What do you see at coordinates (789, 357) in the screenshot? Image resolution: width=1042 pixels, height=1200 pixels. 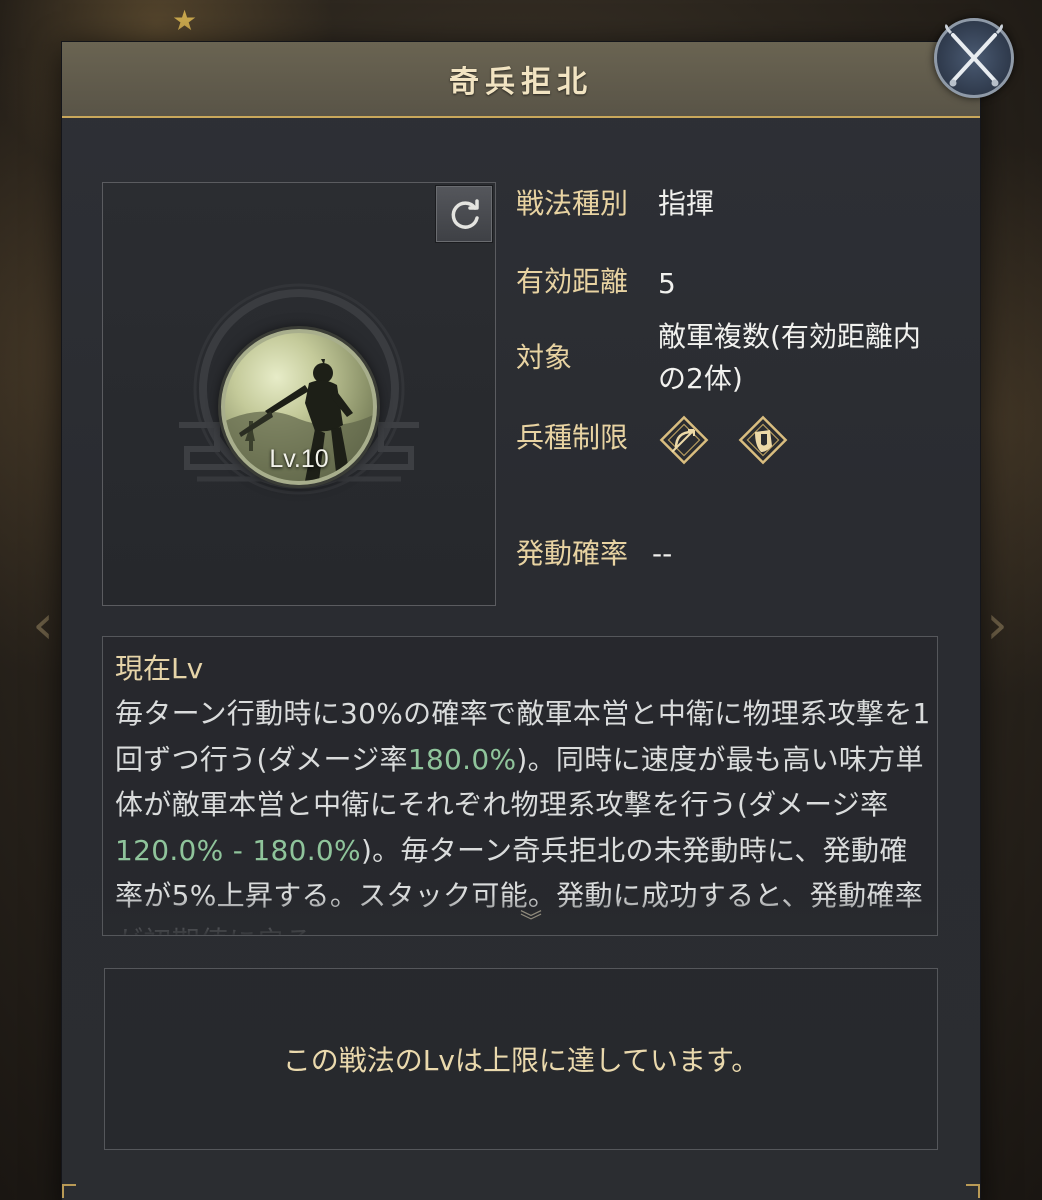 I see `info-value: 敵軍複数(有効距離内の2体)` at bounding box center [789, 357].